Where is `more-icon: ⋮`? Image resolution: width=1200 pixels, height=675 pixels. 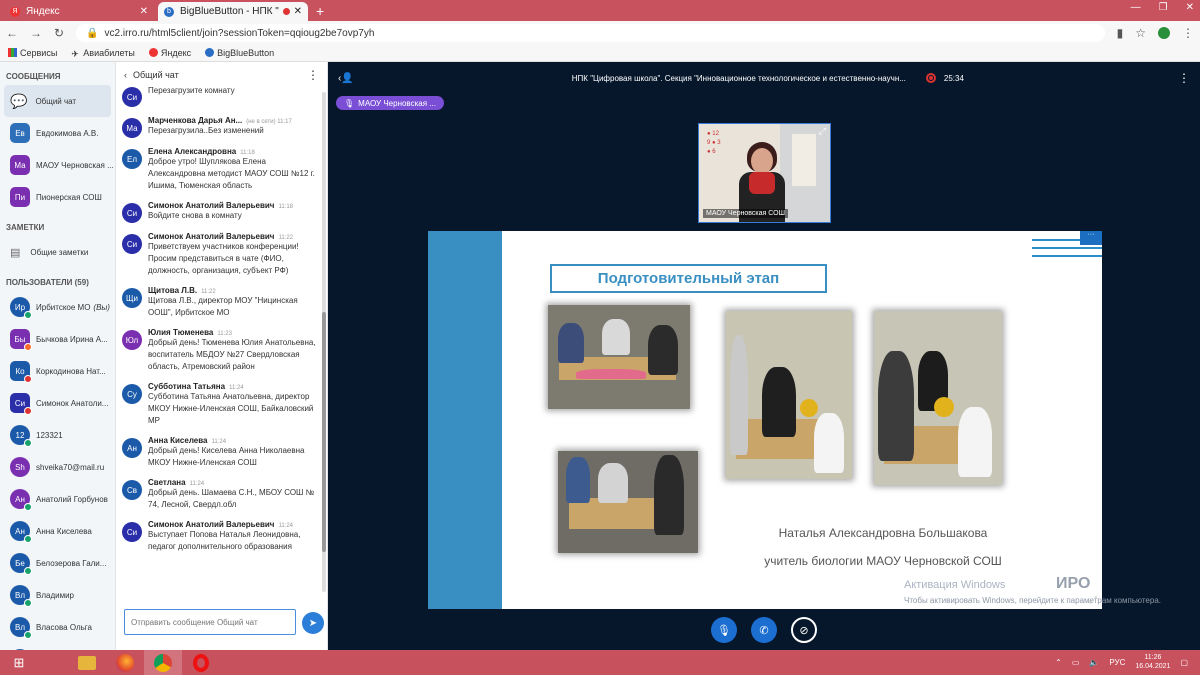 more-icon: ⋮ is located at coordinates (313, 75).